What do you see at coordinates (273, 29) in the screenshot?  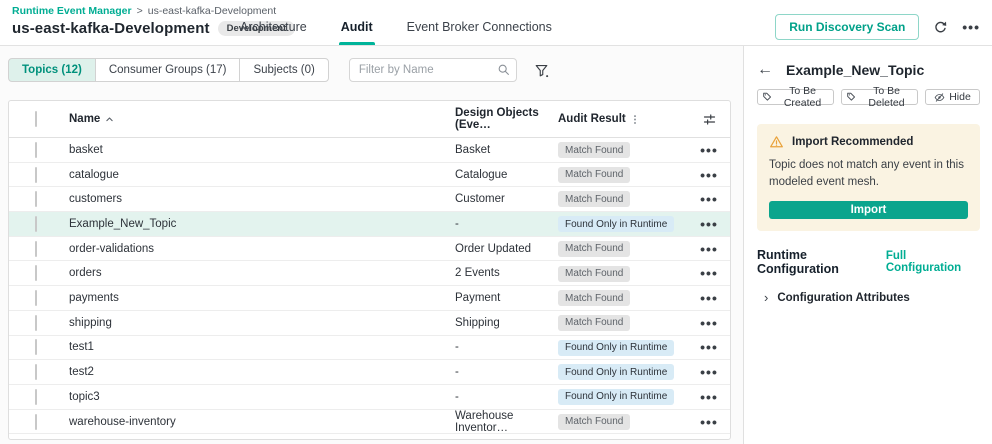 I see `tab-architecture: Architecture` at bounding box center [273, 29].